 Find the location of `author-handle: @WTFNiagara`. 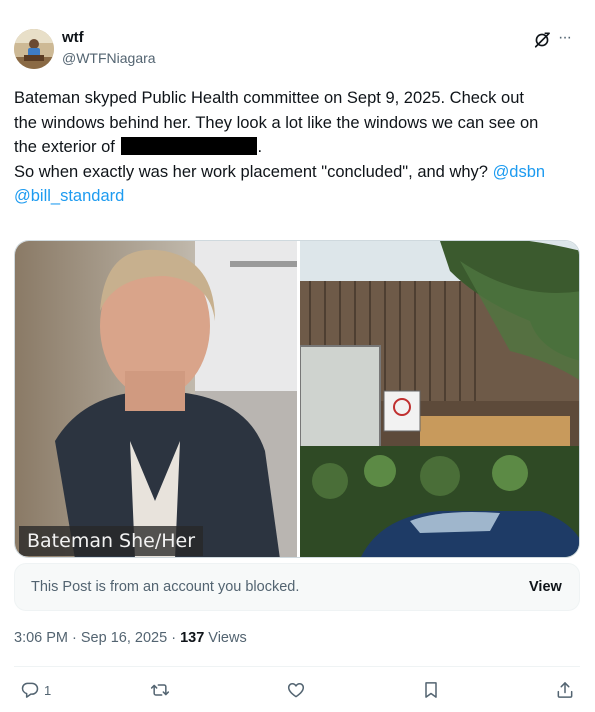

author-handle: @WTFNiagara is located at coordinates (109, 58).